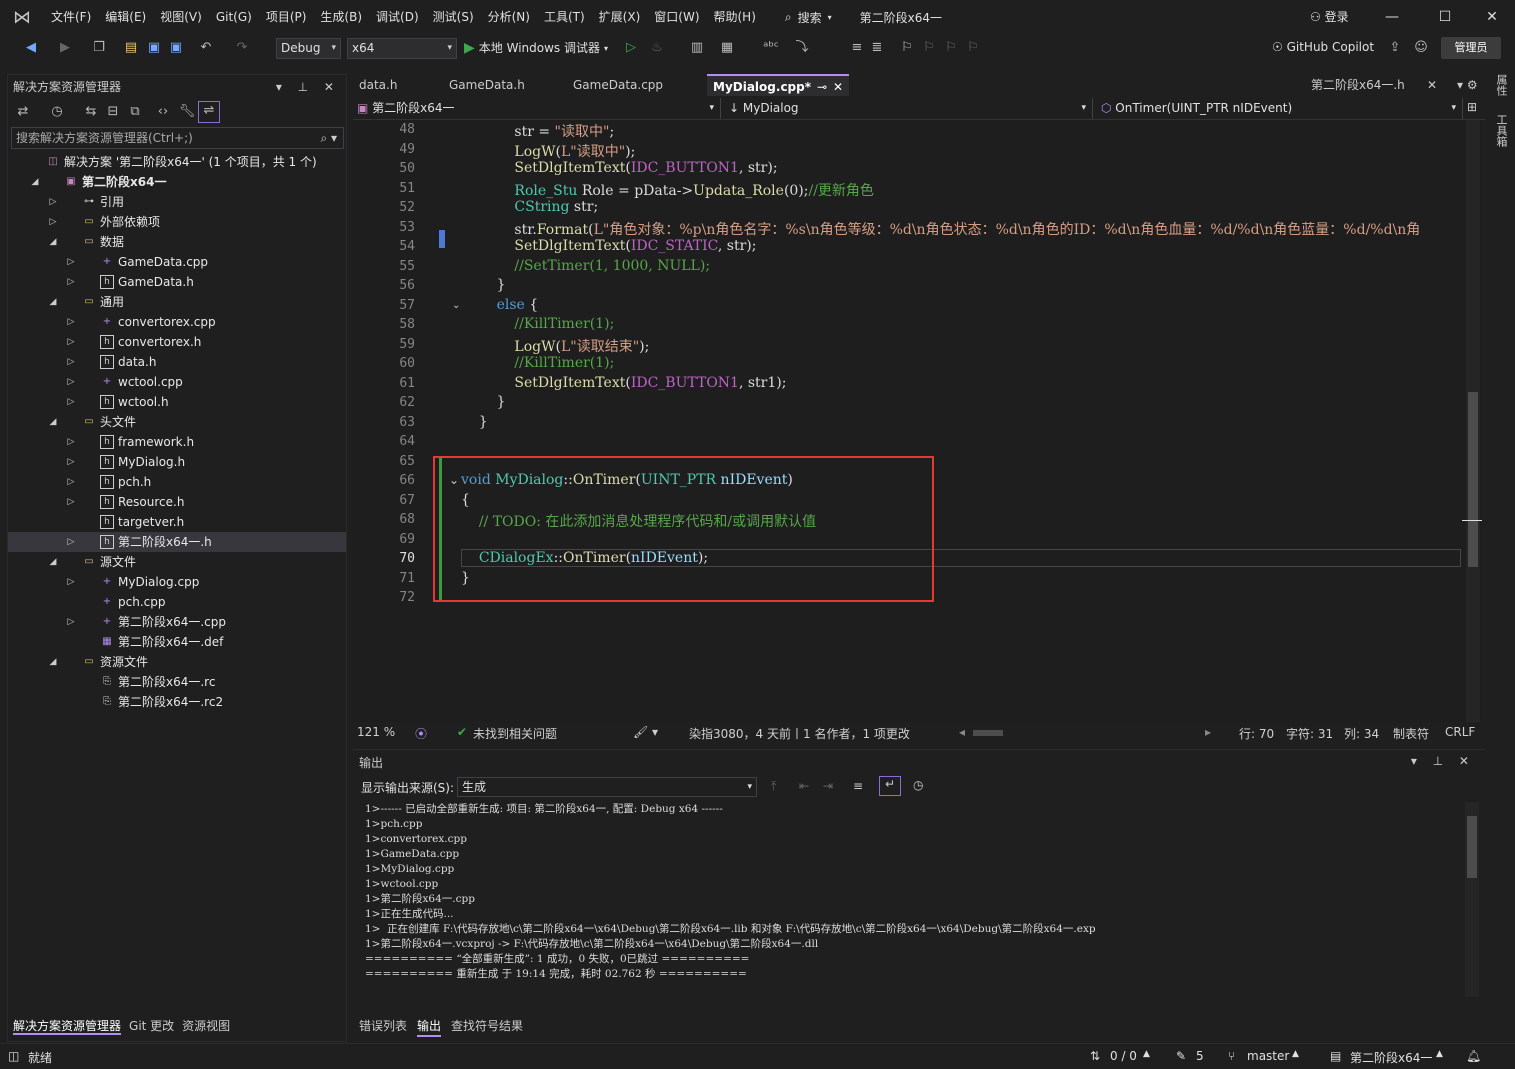 Image resolution: width=1515 pixels, height=1069 pixels. What do you see at coordinates (536, 48) in the screenshot?
I see `start-debugging-button: ▶ 本地 Windows 调试器 ▾` at bounding box center [536, 48].